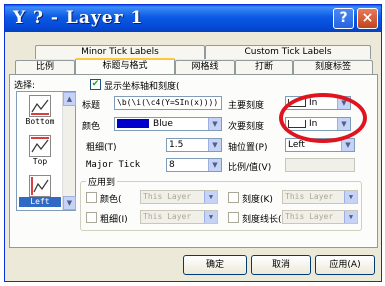 Image resolution: width=385 pixels, height=286 pixels. What do you see at coordinates (262, 220) in the screenshot?
I see `apply-tick-length-label: 刻度线长(` at bounding box center [262, 220].